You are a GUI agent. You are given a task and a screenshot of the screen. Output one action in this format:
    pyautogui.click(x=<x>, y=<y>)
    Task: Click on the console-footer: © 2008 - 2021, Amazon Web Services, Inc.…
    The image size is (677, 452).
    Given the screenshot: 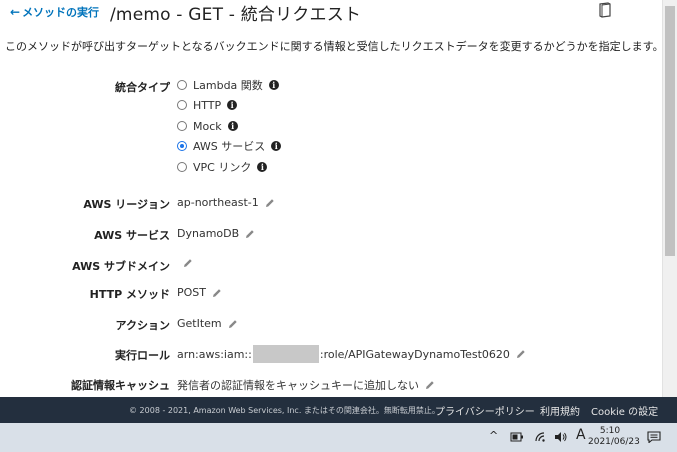 What is the action you would take?
    pyautogui.click(x=338, y=410)
    